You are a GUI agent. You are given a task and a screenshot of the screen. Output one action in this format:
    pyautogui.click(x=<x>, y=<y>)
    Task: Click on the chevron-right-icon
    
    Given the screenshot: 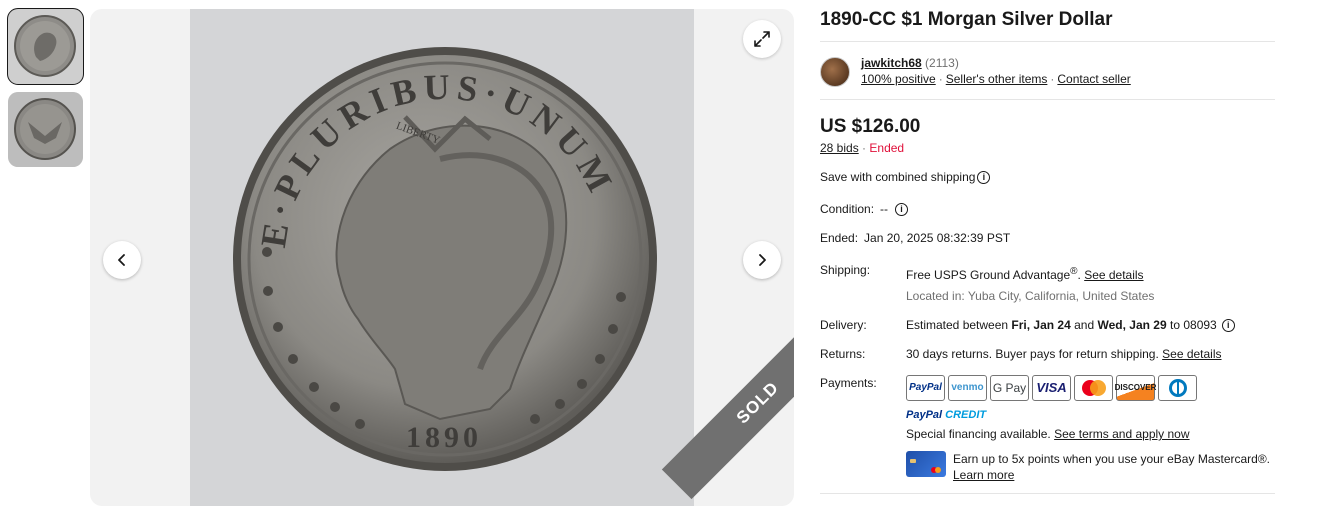 What is the action you would take?
    pyautogui.click(x=762, y=260)
    